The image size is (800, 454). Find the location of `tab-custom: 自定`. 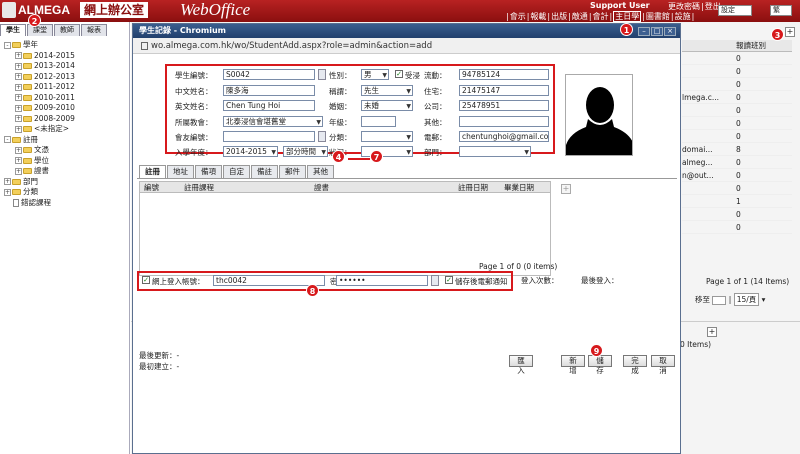

tab-custom: 自定 is located at coordinates (236, 171).